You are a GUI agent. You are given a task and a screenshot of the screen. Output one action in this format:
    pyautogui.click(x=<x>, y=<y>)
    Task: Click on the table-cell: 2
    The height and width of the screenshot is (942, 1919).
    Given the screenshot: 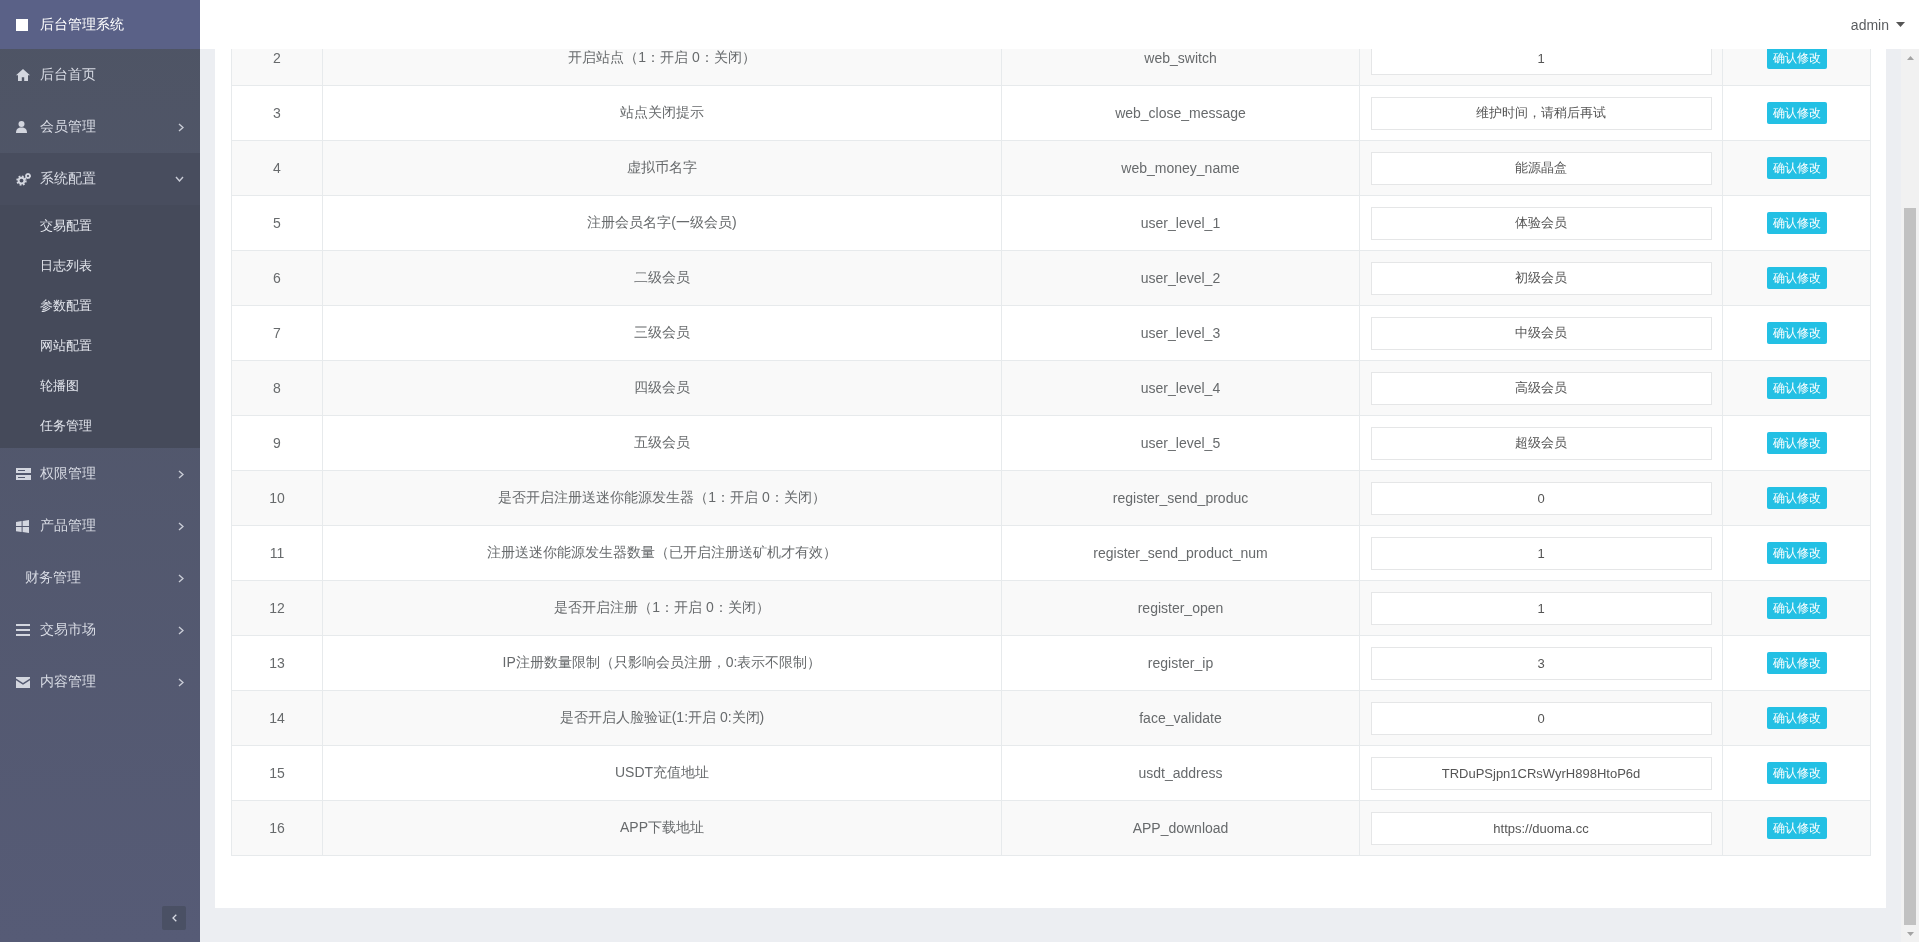 What is the action you would take?
    pyautogui.click(x=277, y=67)
    